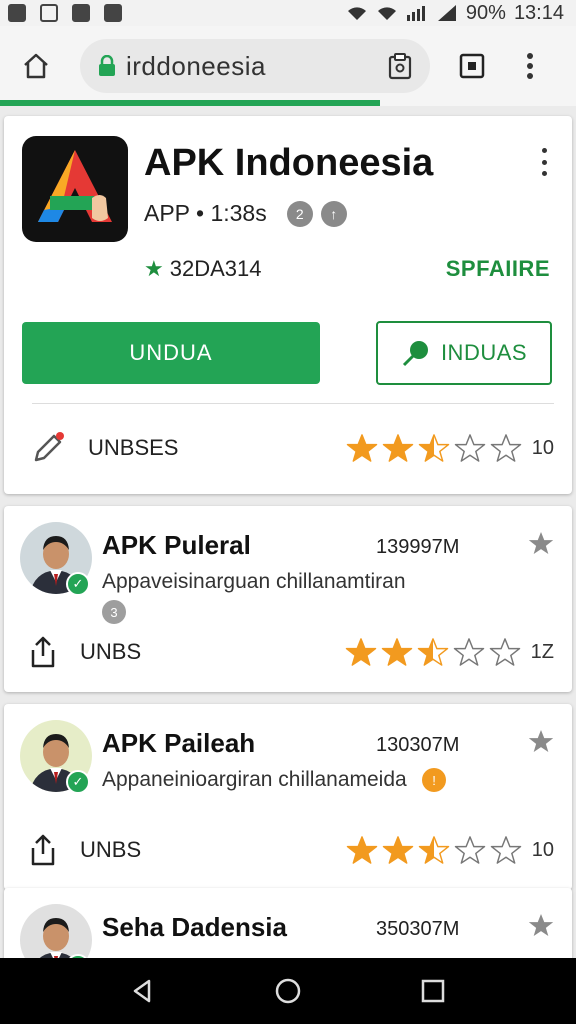  What do you see at coordinates (485, 12) in the screenshot?
I see `battery-percent: 90%` at bounding box center [485, 12].